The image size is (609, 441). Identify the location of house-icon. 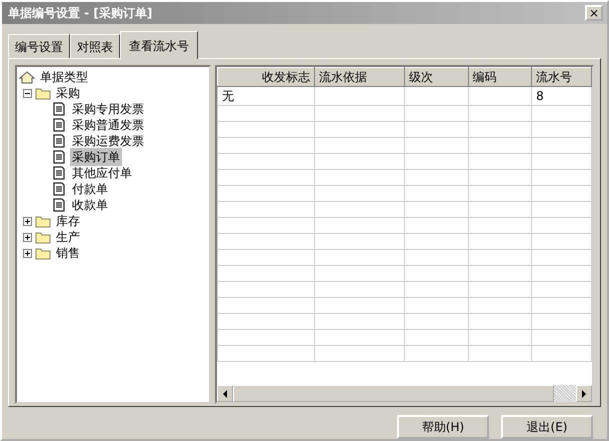
(27, 77).